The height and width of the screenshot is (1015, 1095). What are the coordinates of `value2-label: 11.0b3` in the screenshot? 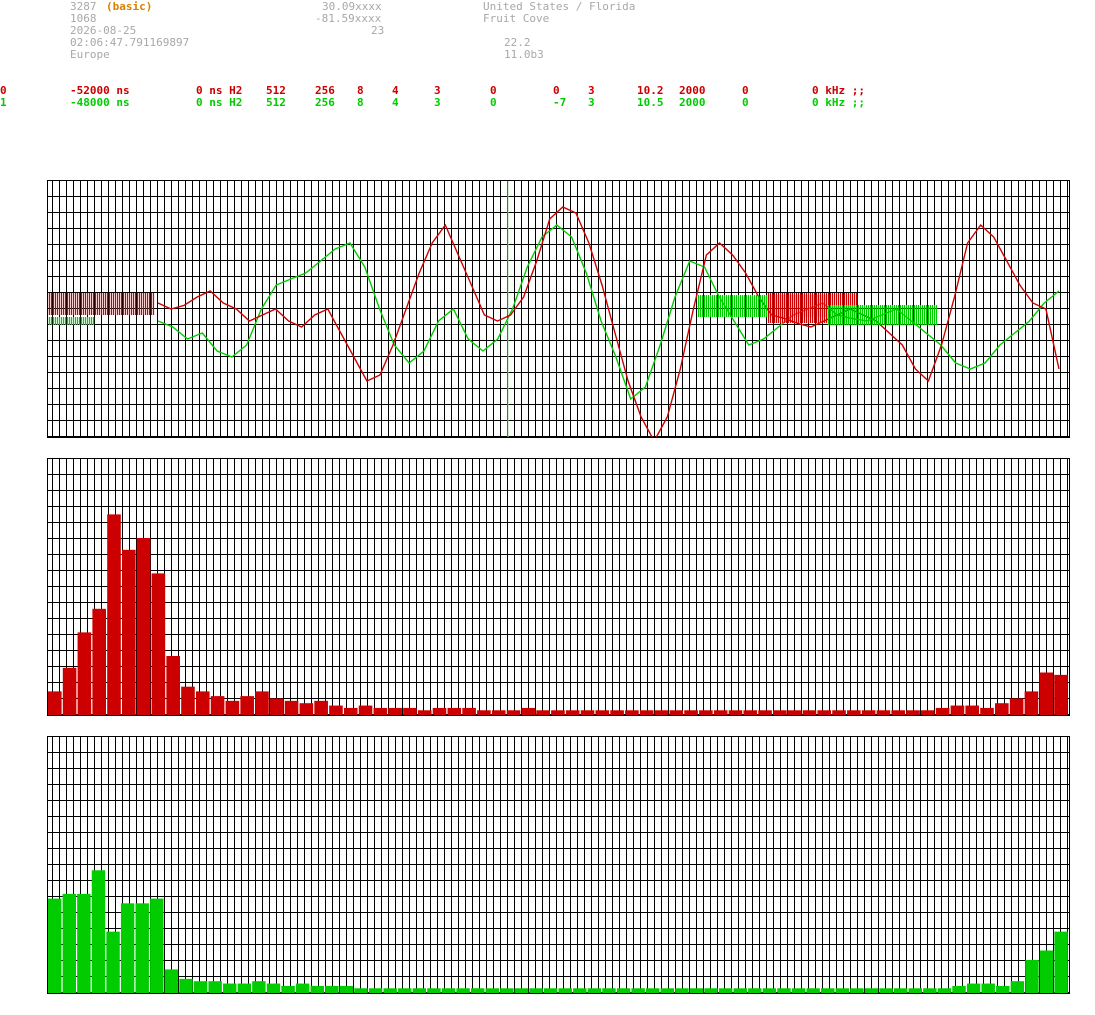 It's located at (524, 54).